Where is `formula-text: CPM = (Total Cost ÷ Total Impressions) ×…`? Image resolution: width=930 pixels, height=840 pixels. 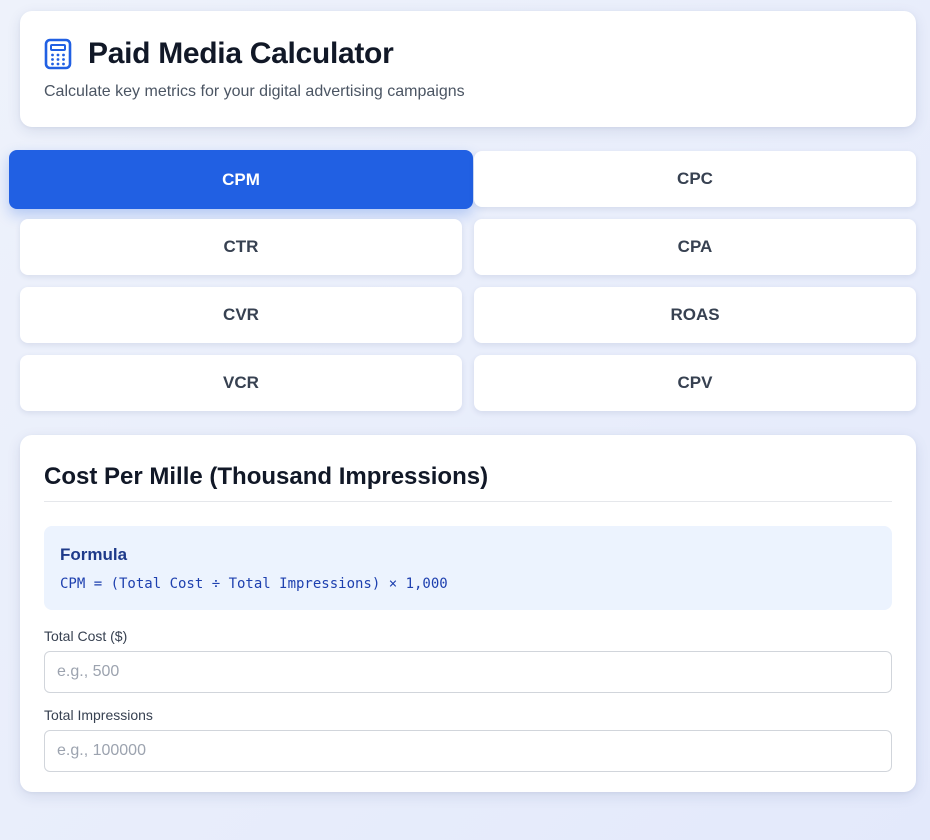 formula-text: CPM = (Total Cost ÷ Total Impressions) ×… is located at coordinates (254, 584).